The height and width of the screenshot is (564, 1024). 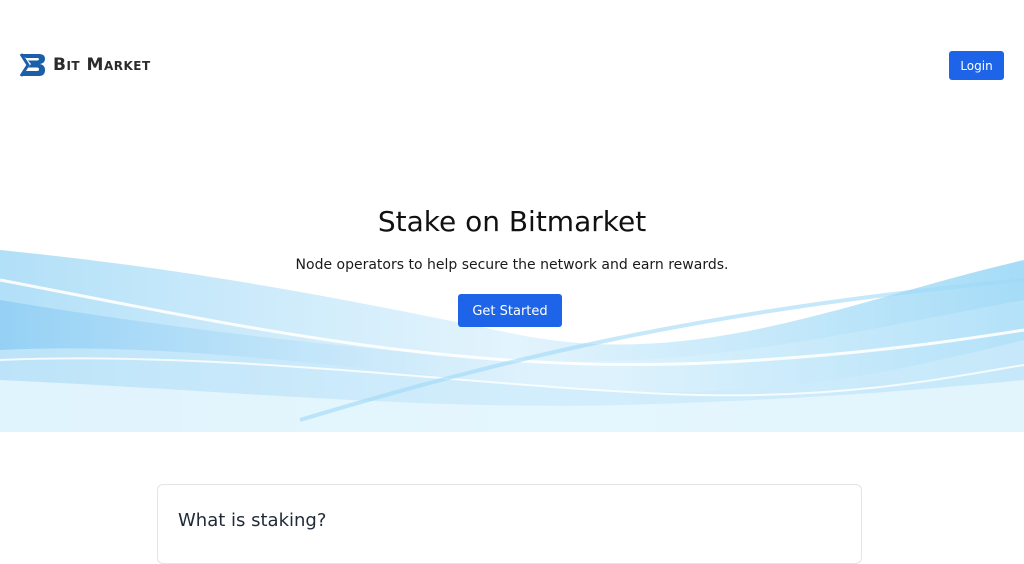 What do you see at coordinates (102, 65) in the screenshot?
I see `brand-name: Bit Market` at bounding box center [102, 65].